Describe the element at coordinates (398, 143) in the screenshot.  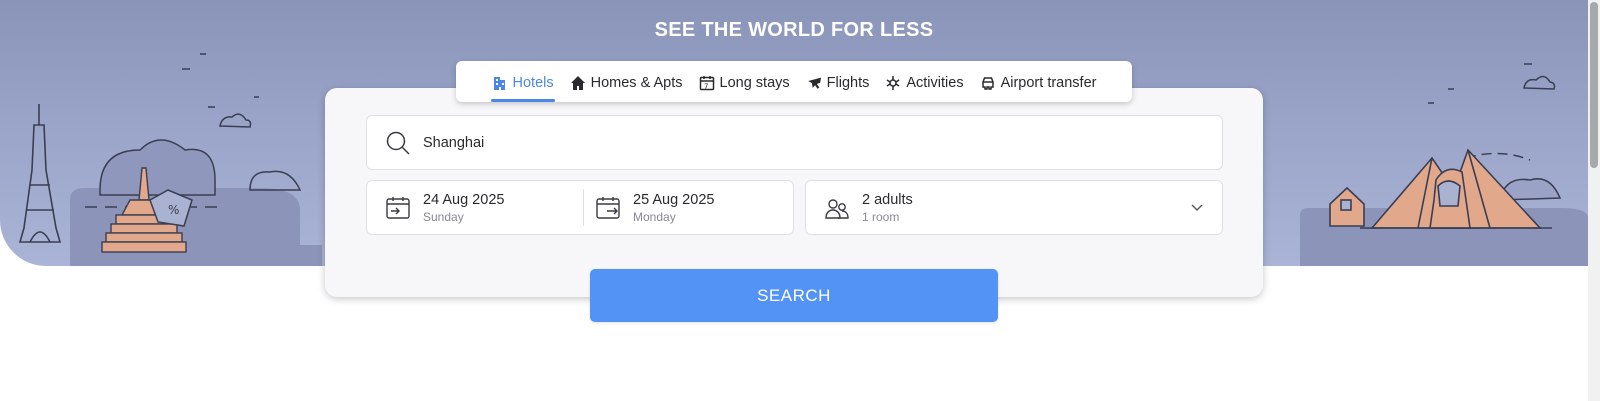
I see `search-icon` at that location.